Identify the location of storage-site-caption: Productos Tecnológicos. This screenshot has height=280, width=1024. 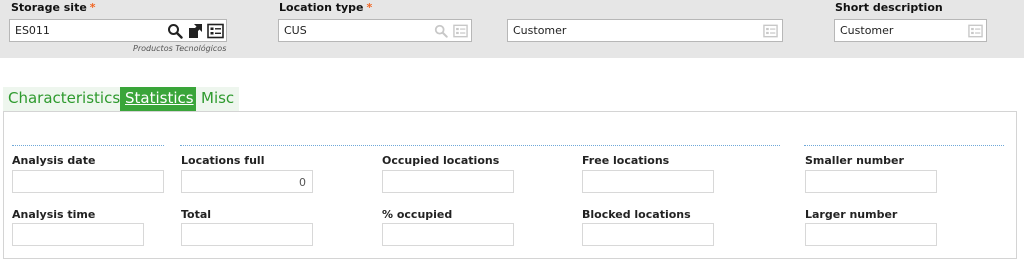
(180, 48).